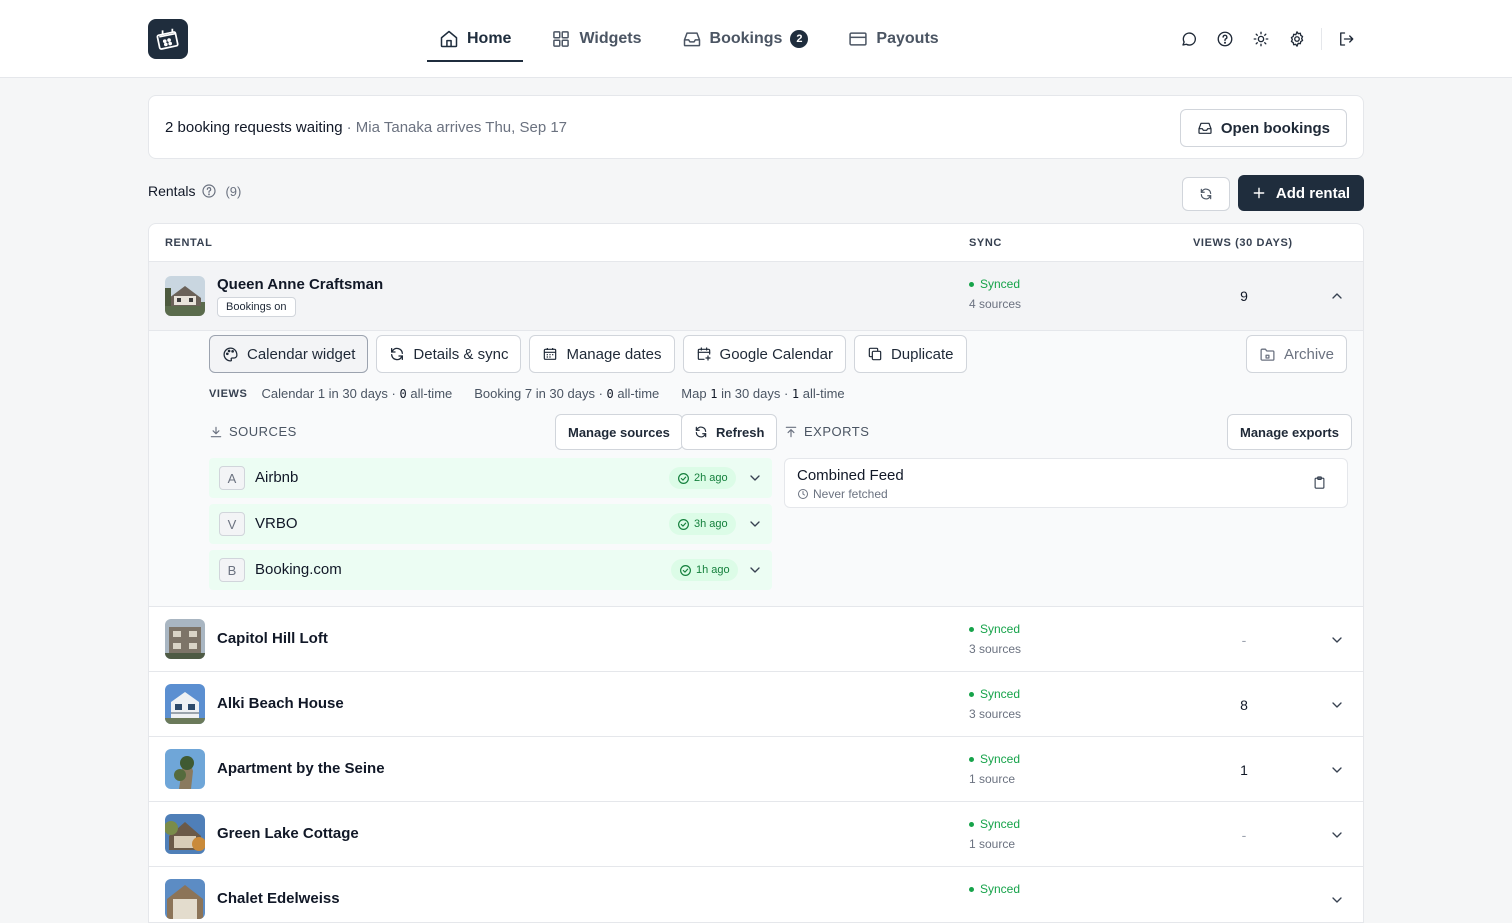 The width and height of the screenshot is (1512, 923). What do you see at coordinates (756, 769) in the screenshot?
I see `table-row: Apartment by the Seine Synced 1 source 1` at bounding box center [756, 769].